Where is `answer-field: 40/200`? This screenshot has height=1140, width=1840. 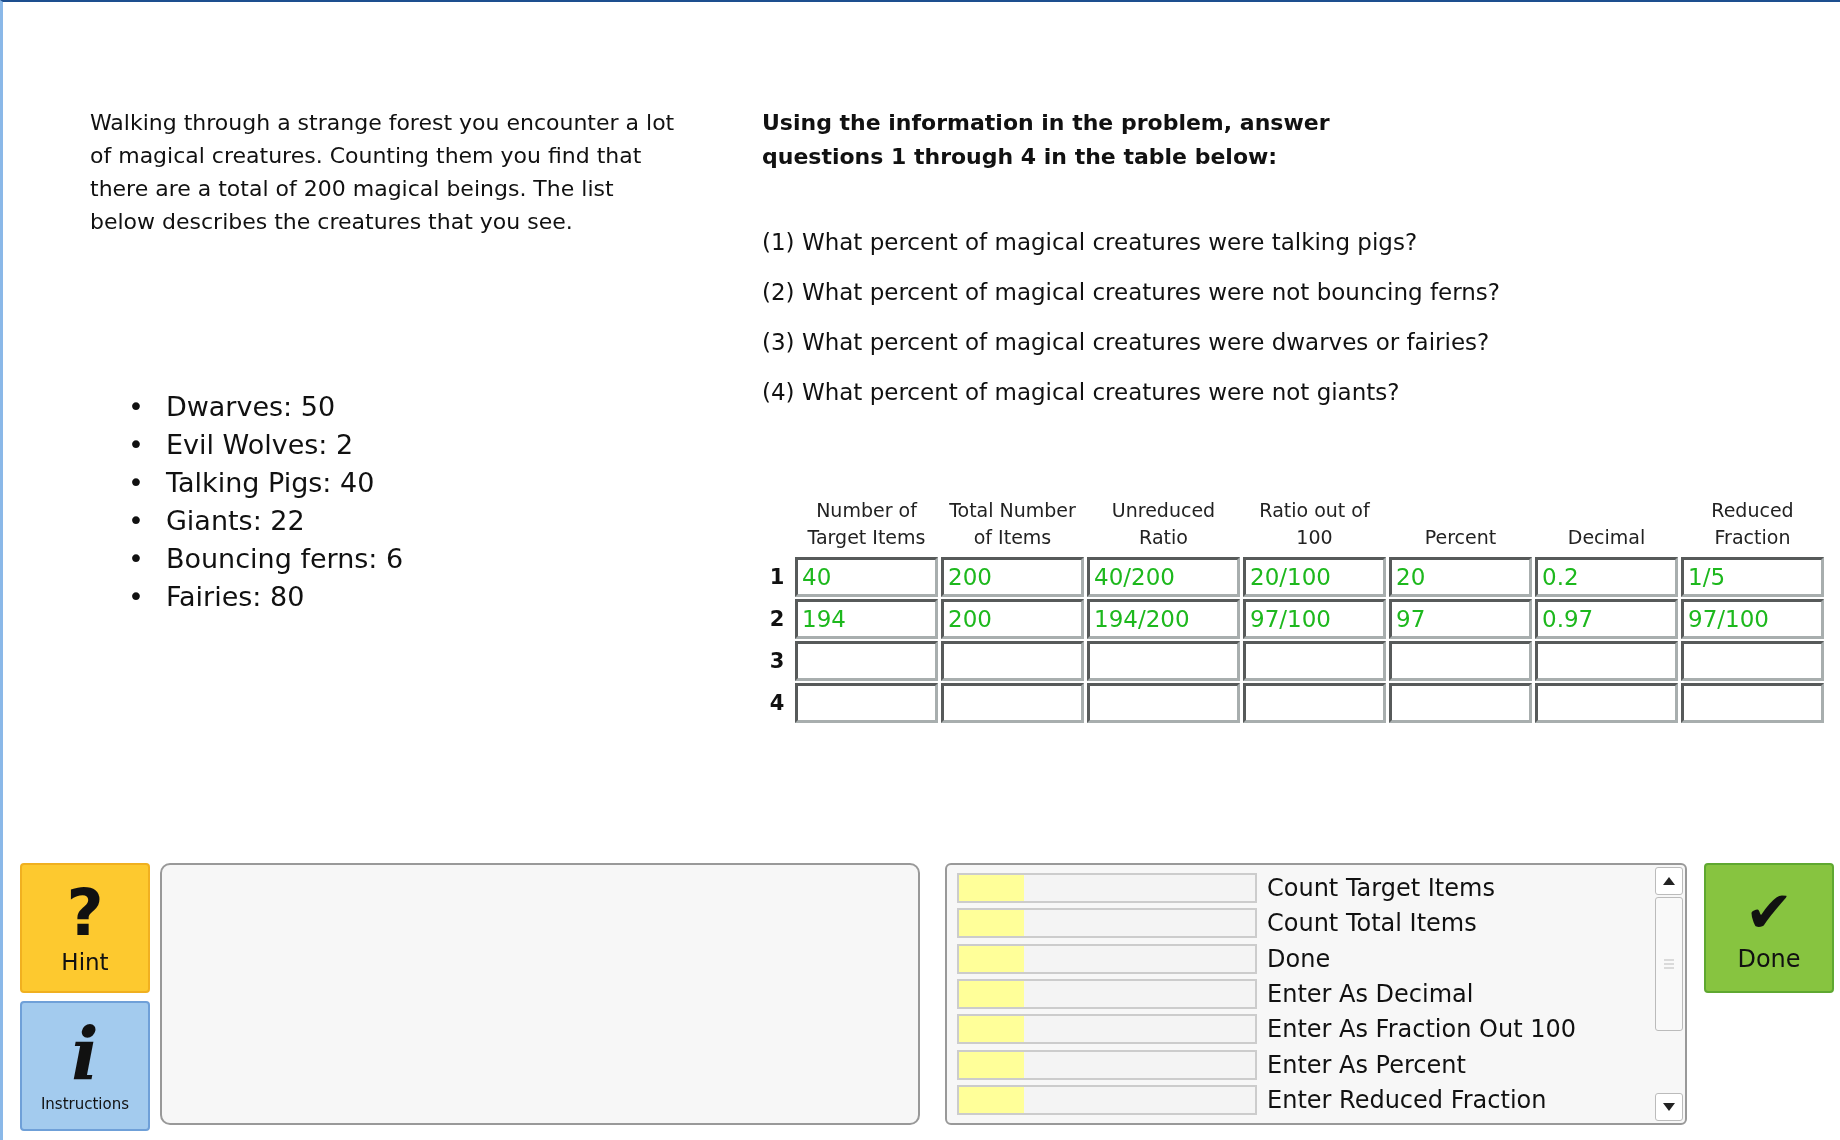 answer-field: 40/200 is located at coordinates (1163, 577).